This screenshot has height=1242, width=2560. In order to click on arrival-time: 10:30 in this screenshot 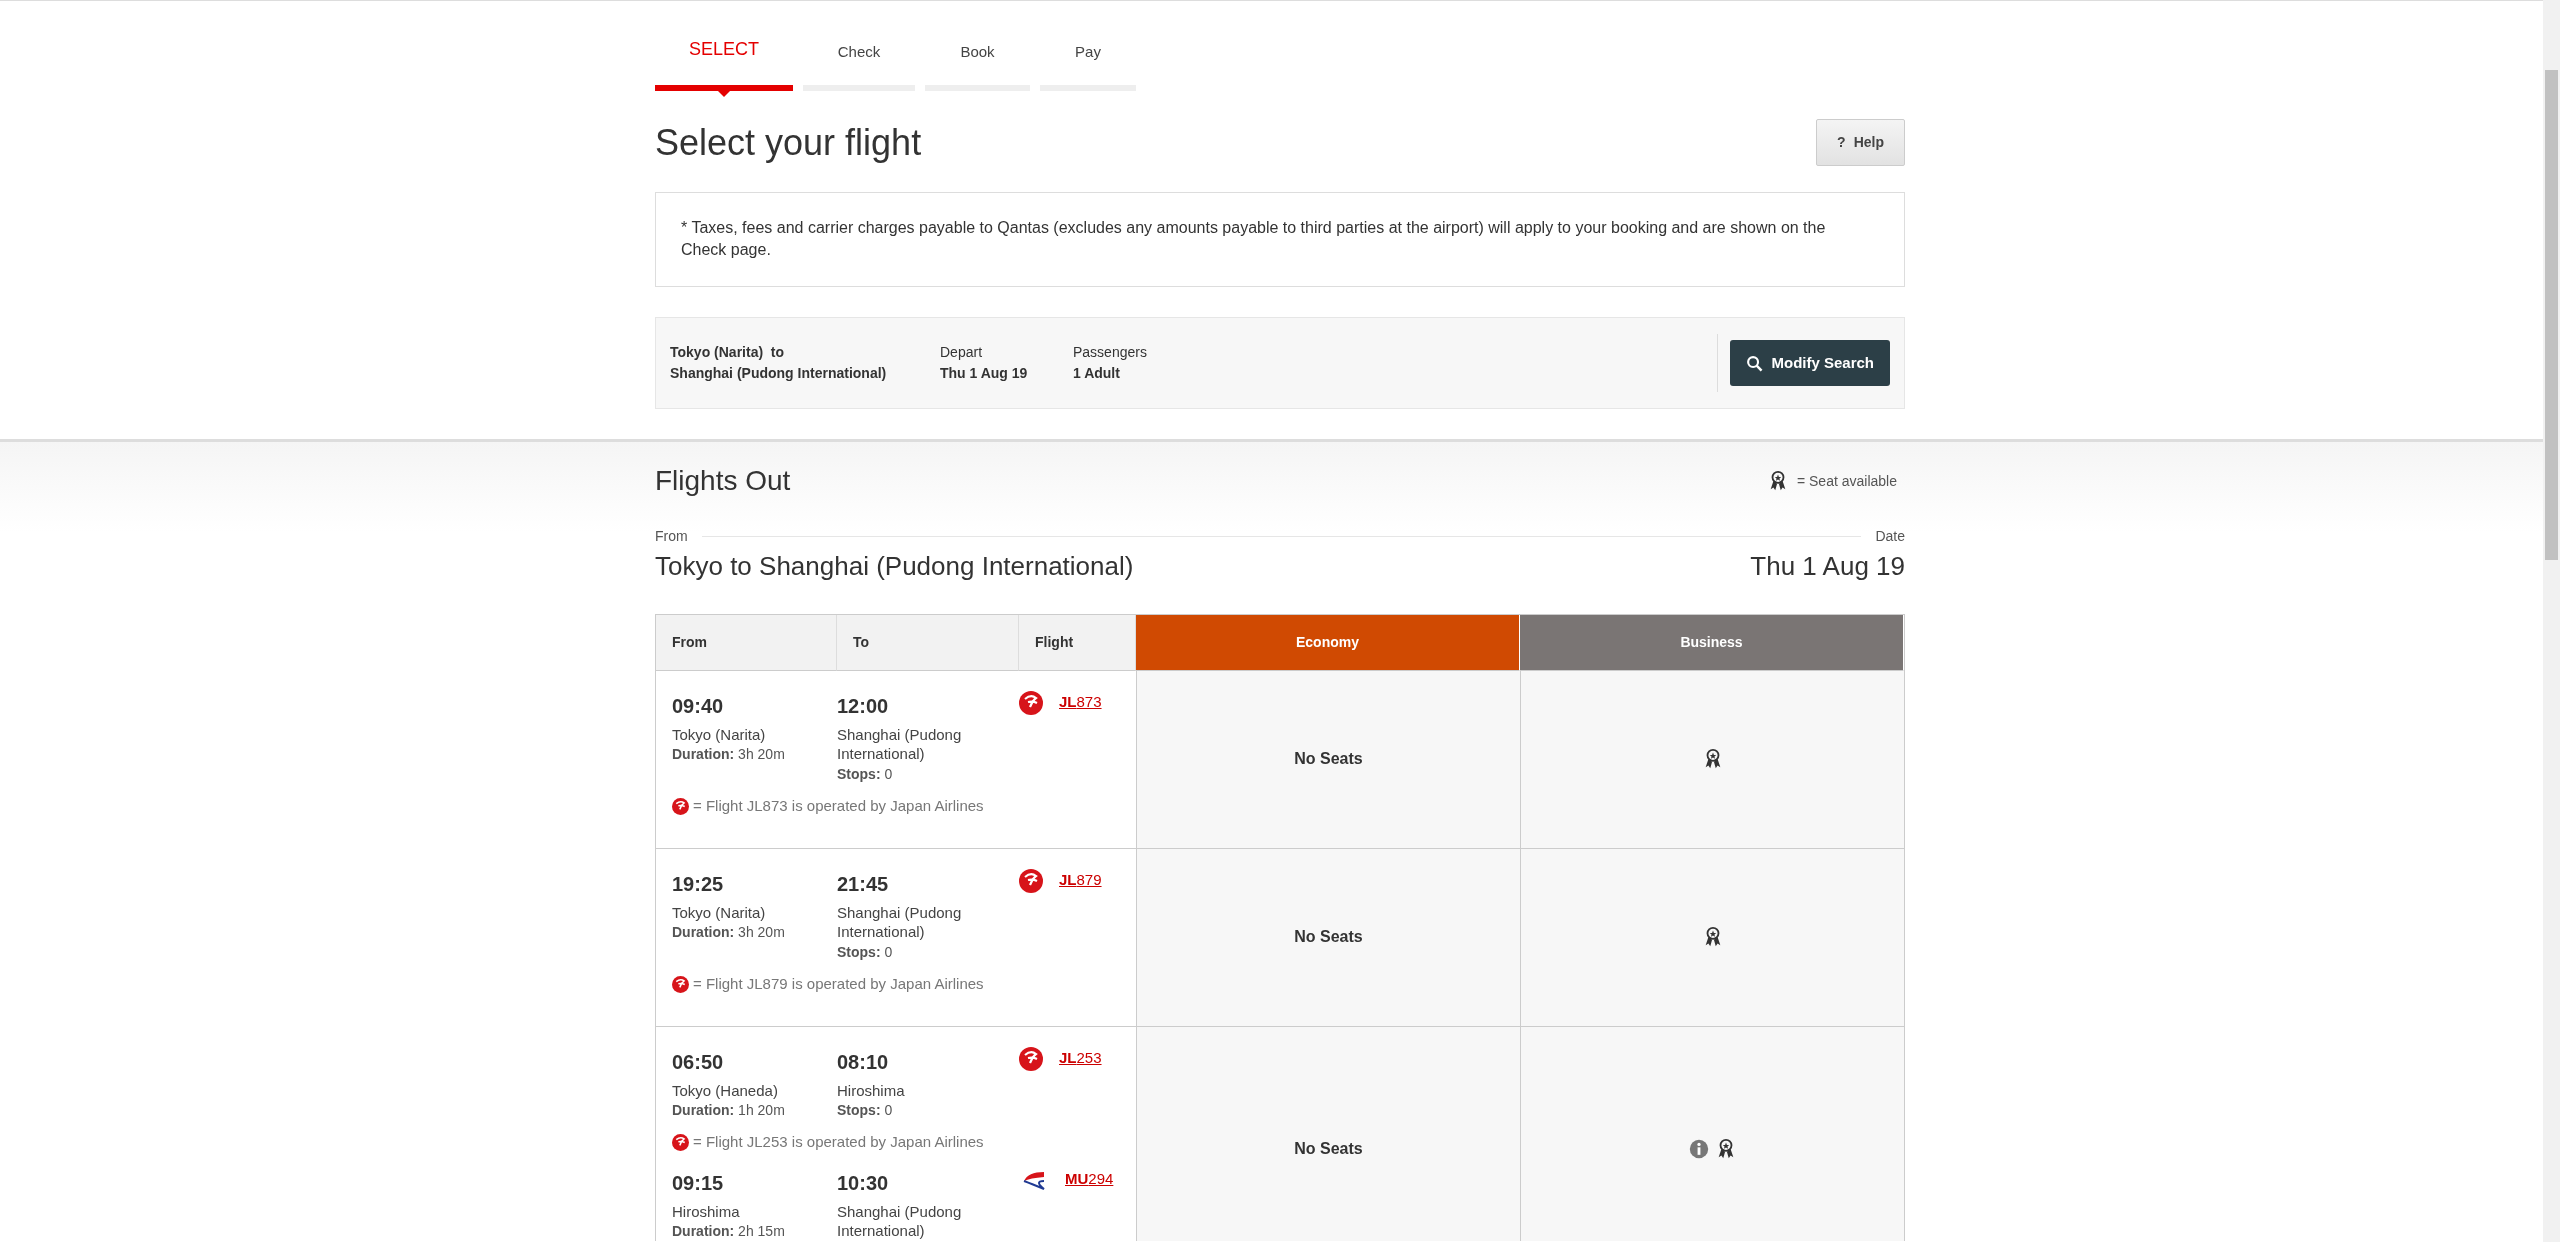, I will do `click(863, 1183)`.